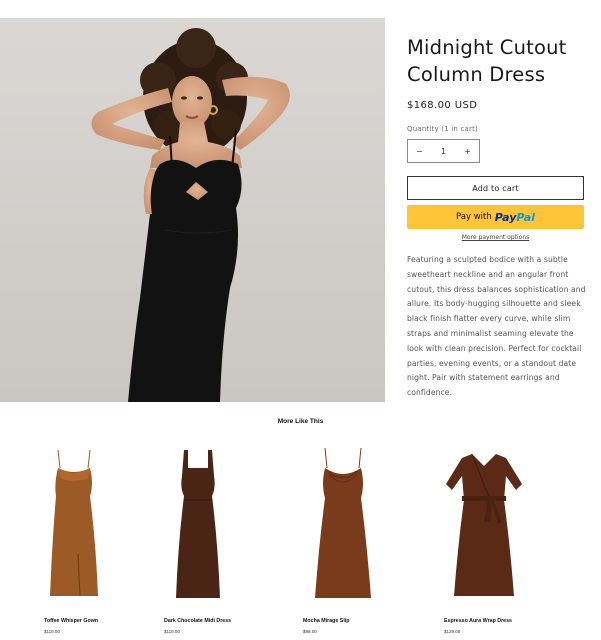 Image resolution: width=601 pixels, height=640 pixels. Describe the element at coordinates (419, 151) in the screenshot. I see `decrease-quantity-button: −` at that location.